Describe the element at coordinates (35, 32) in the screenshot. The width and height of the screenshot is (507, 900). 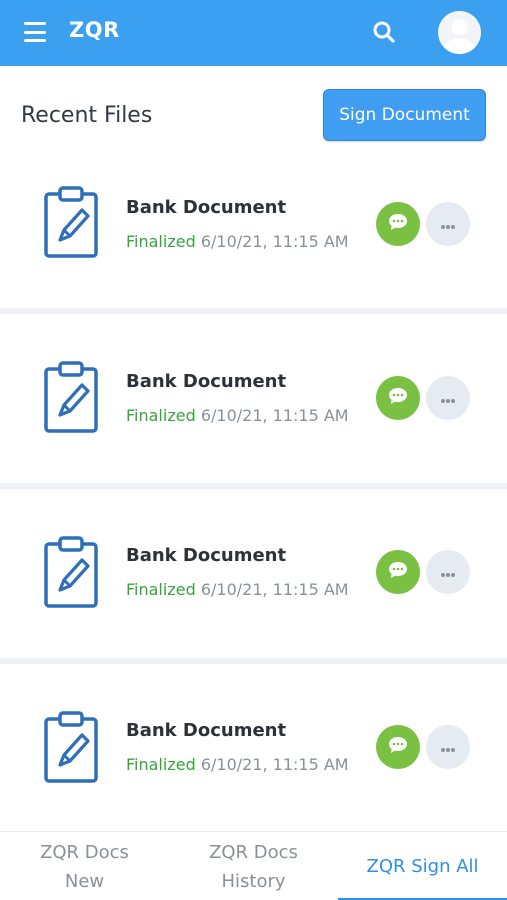
I see `hamburger-menu-icon` at that location.